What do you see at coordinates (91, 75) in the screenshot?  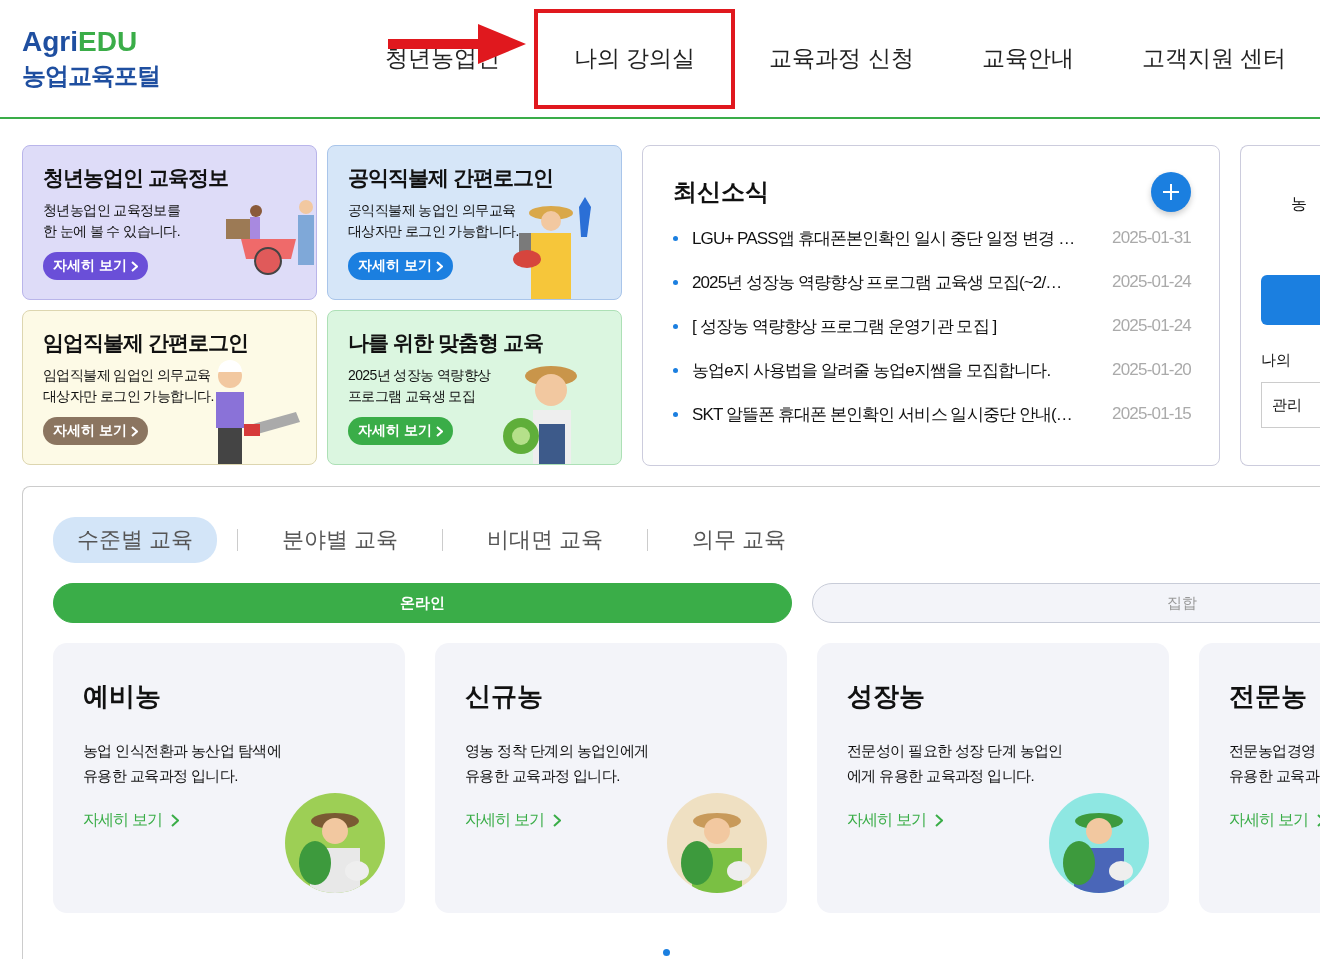 I see `logo-subtitle: 농업교육포털` at bounding box center [91, 75].